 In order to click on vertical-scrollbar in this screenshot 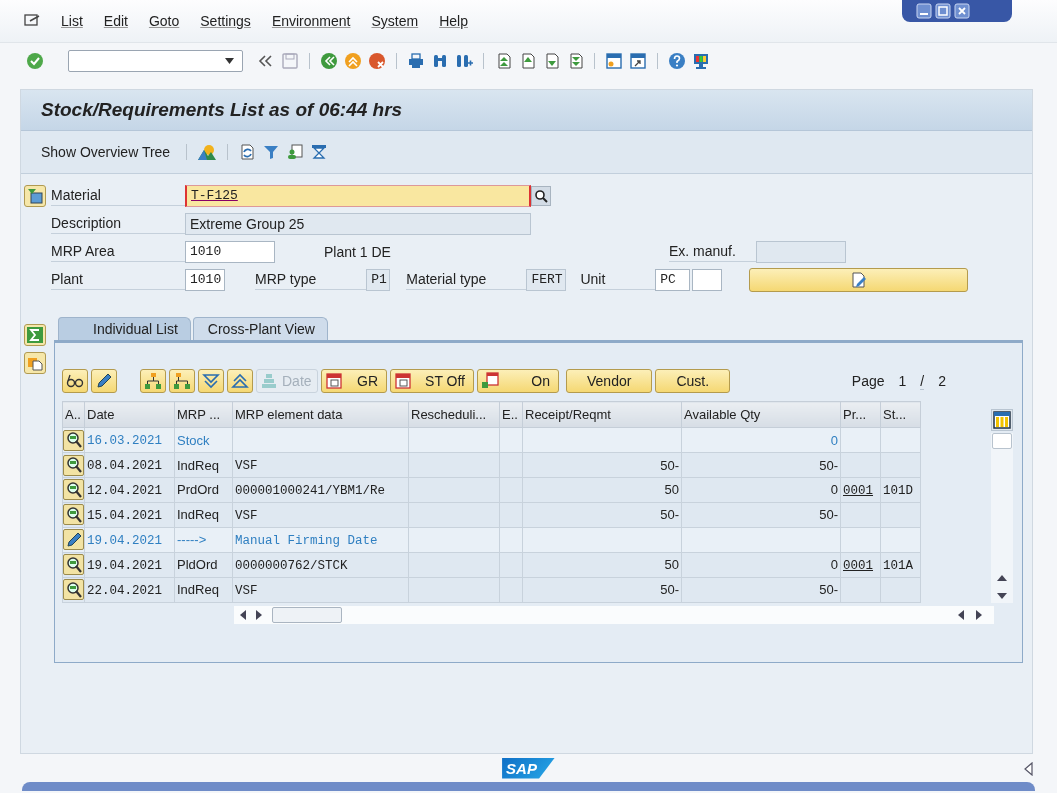, I will do `click(1002, 518)`.